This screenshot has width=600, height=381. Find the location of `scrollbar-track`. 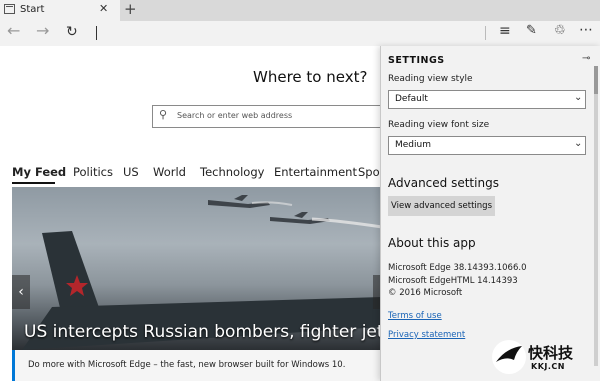

scrollbar-track is located at coordinates (596, 216).